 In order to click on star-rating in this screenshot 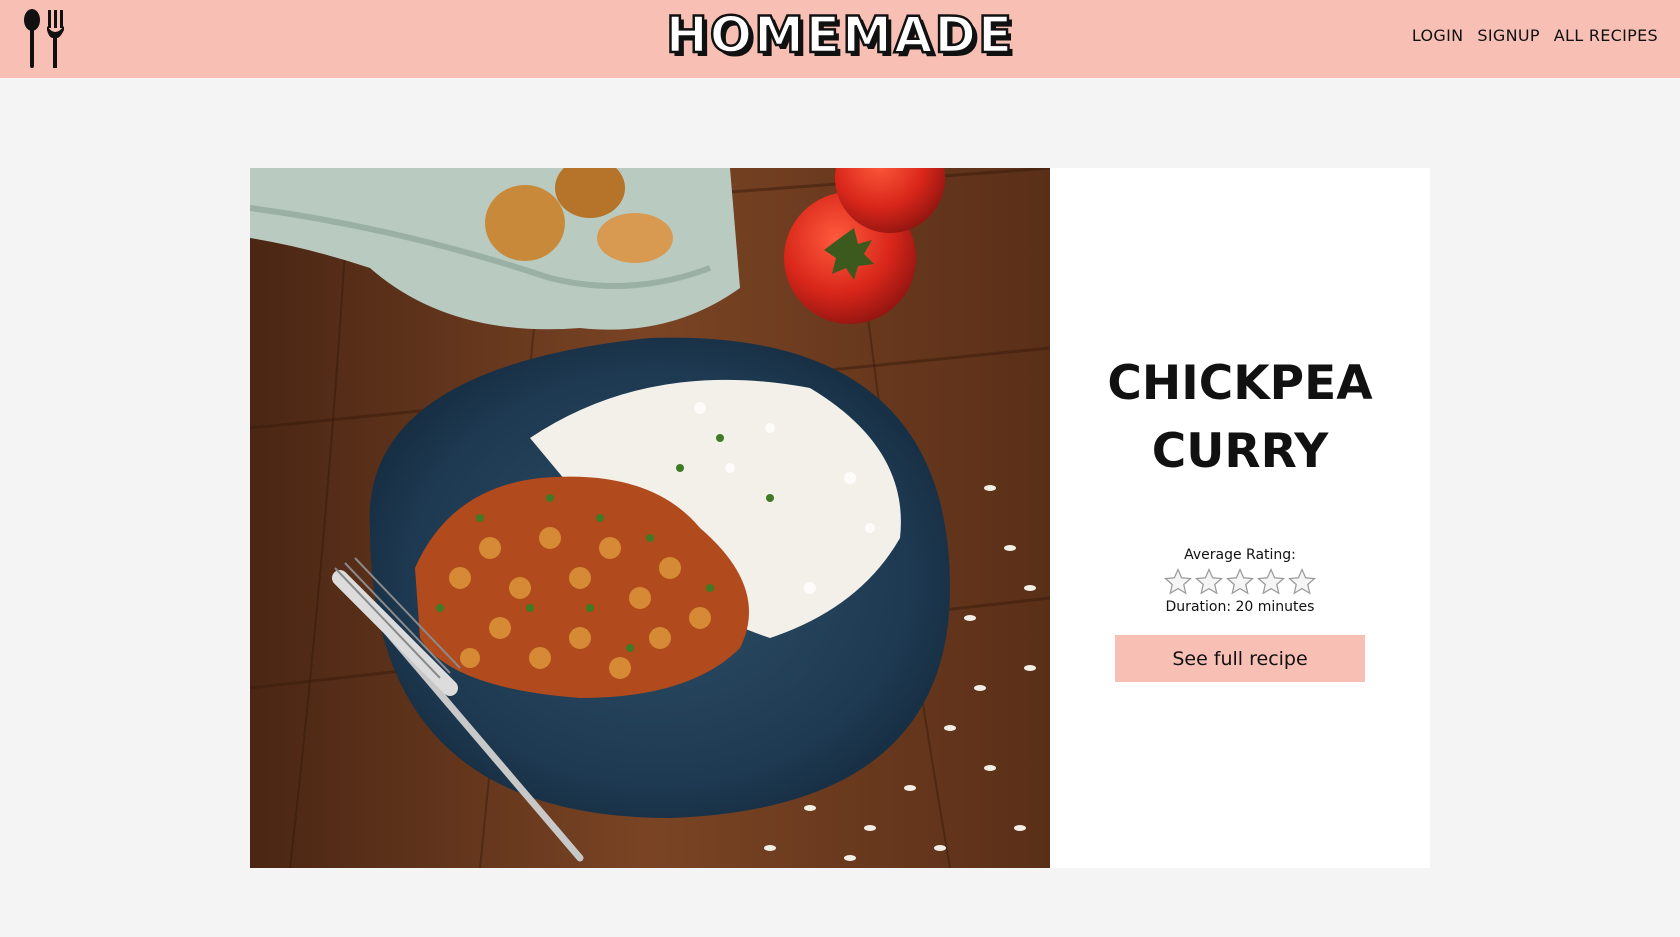, I will do `click(1240, 582)`.